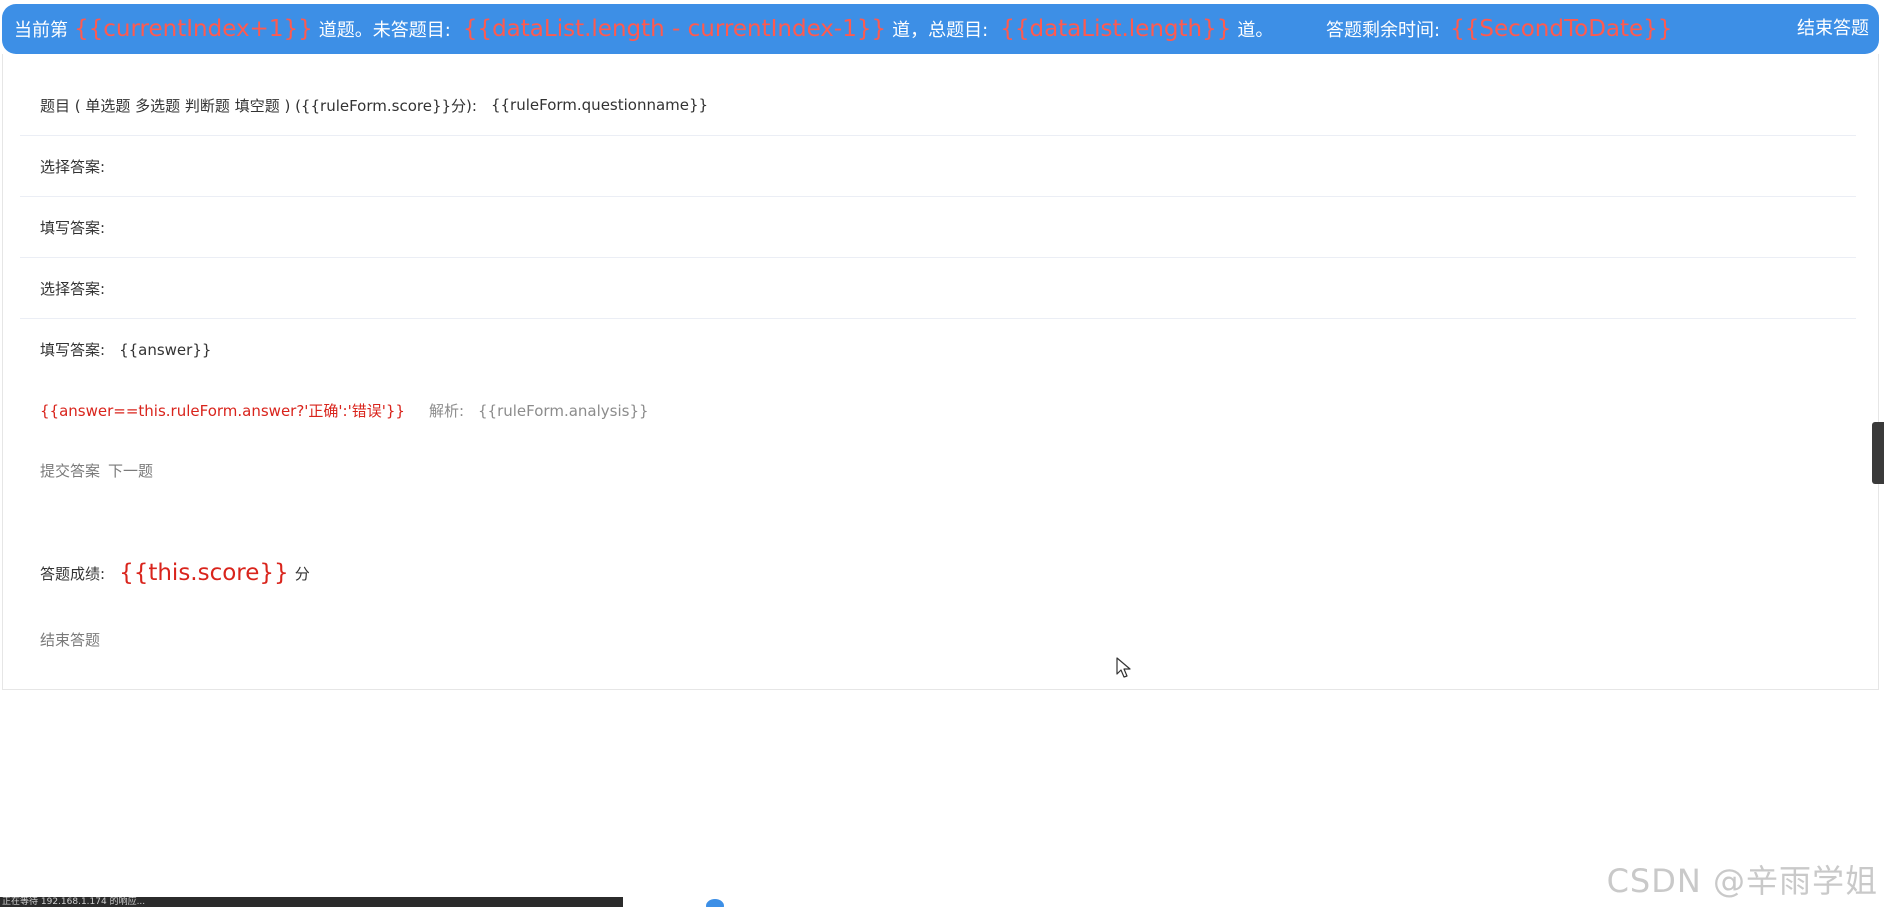  I want to click on answer-value: {{answer}}, so click(165, 349).